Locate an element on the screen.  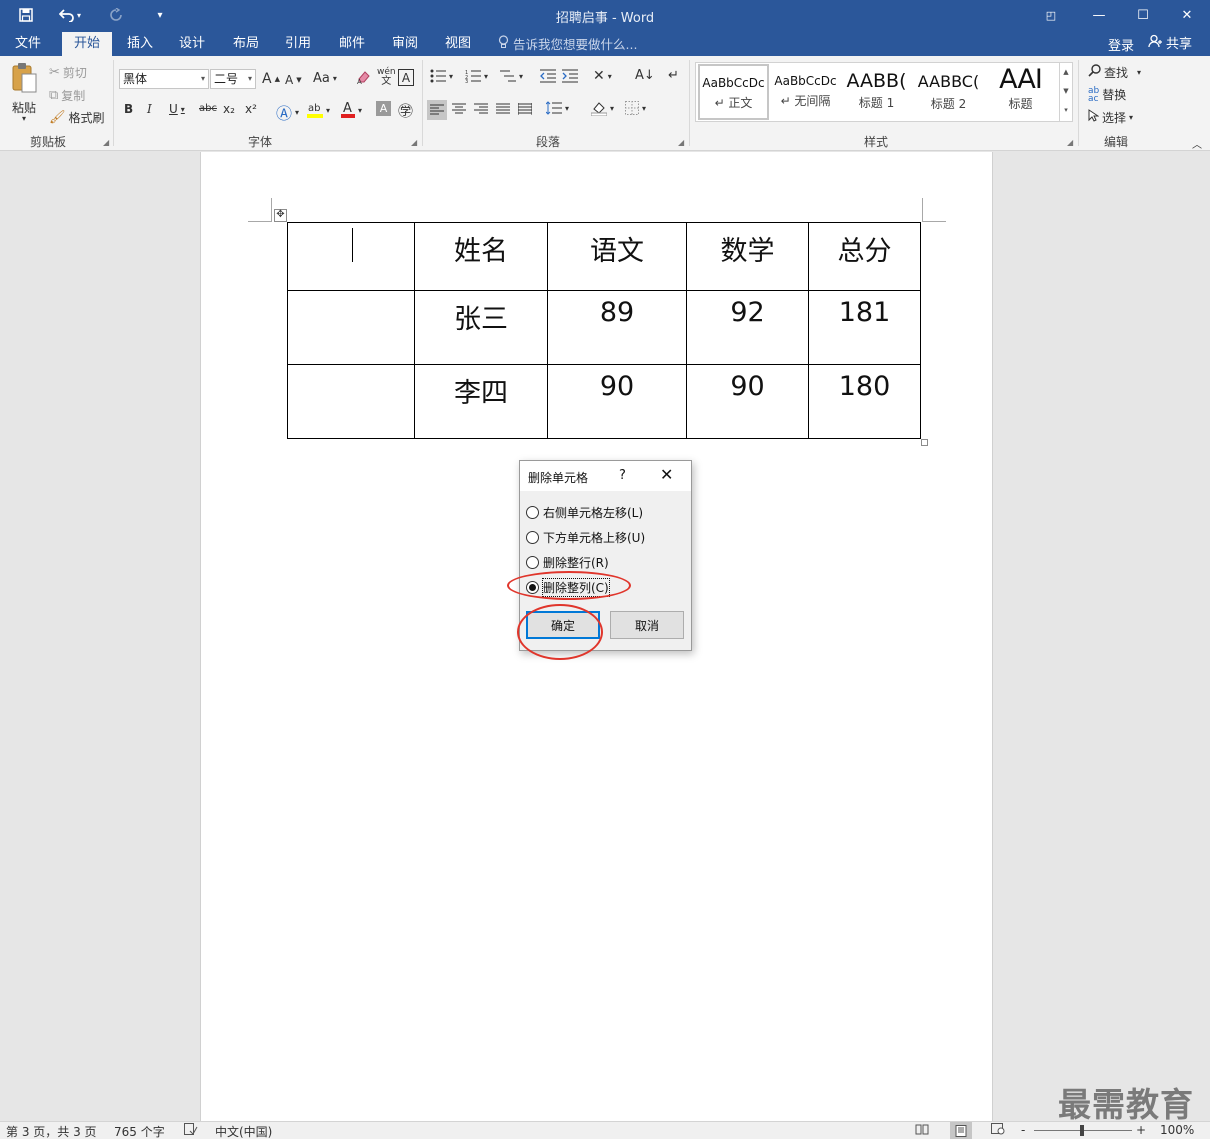
paragraph-launcher-icon: ◢ is located at coordinates (681, 142).